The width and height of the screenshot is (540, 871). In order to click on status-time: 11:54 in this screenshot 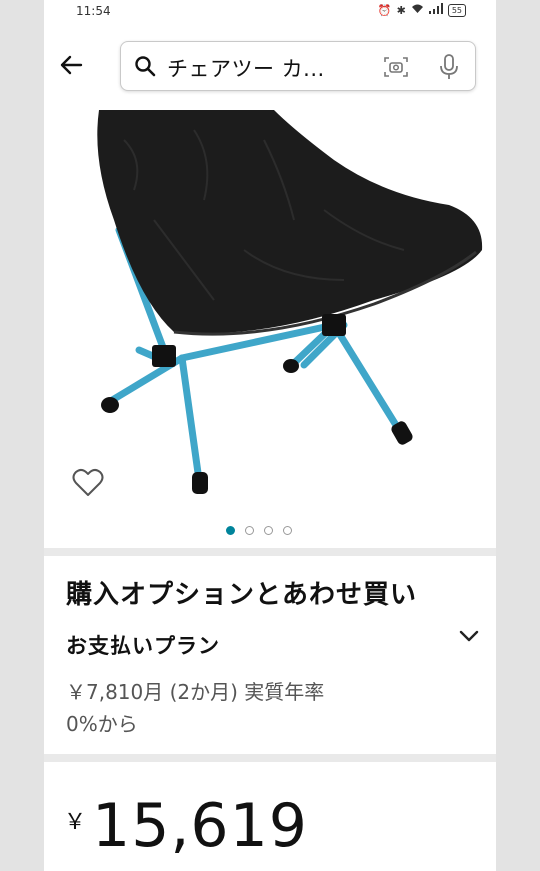, I will do `click(93, 11)`.